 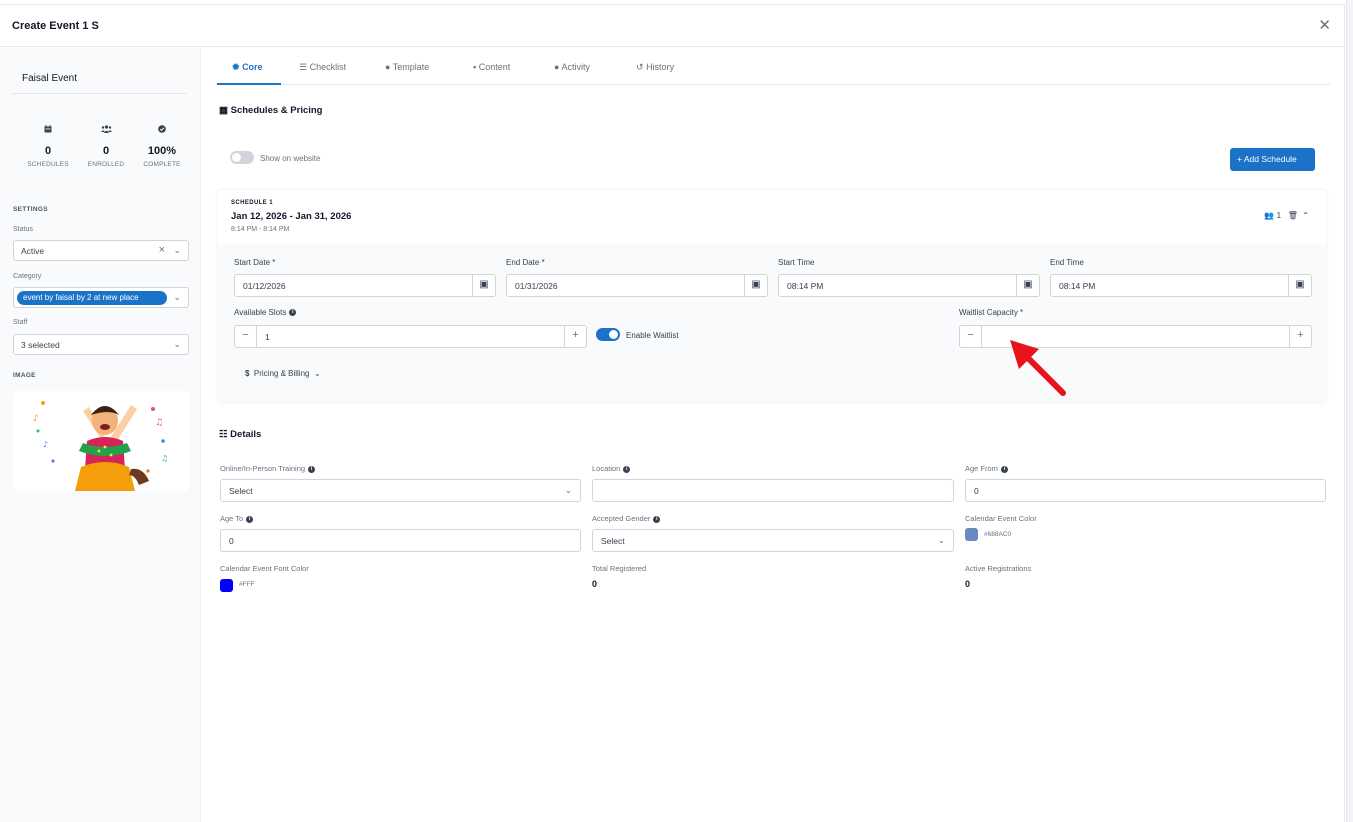 What do you see at coordinates (773, 540) in the screenshot?
I see `accepted-gender-select: Select ⌄` at bounding box center [773, 540].